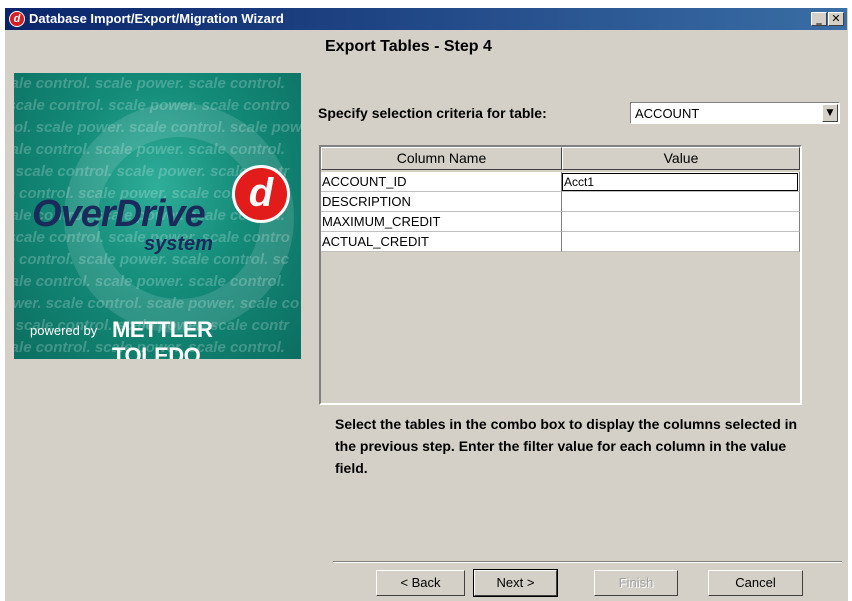 The width and height of the screenshot is (852, 601). Describe the element at coordinates (64, 330) in the screenshot. I see `powered-by-text: powered by` at that location.